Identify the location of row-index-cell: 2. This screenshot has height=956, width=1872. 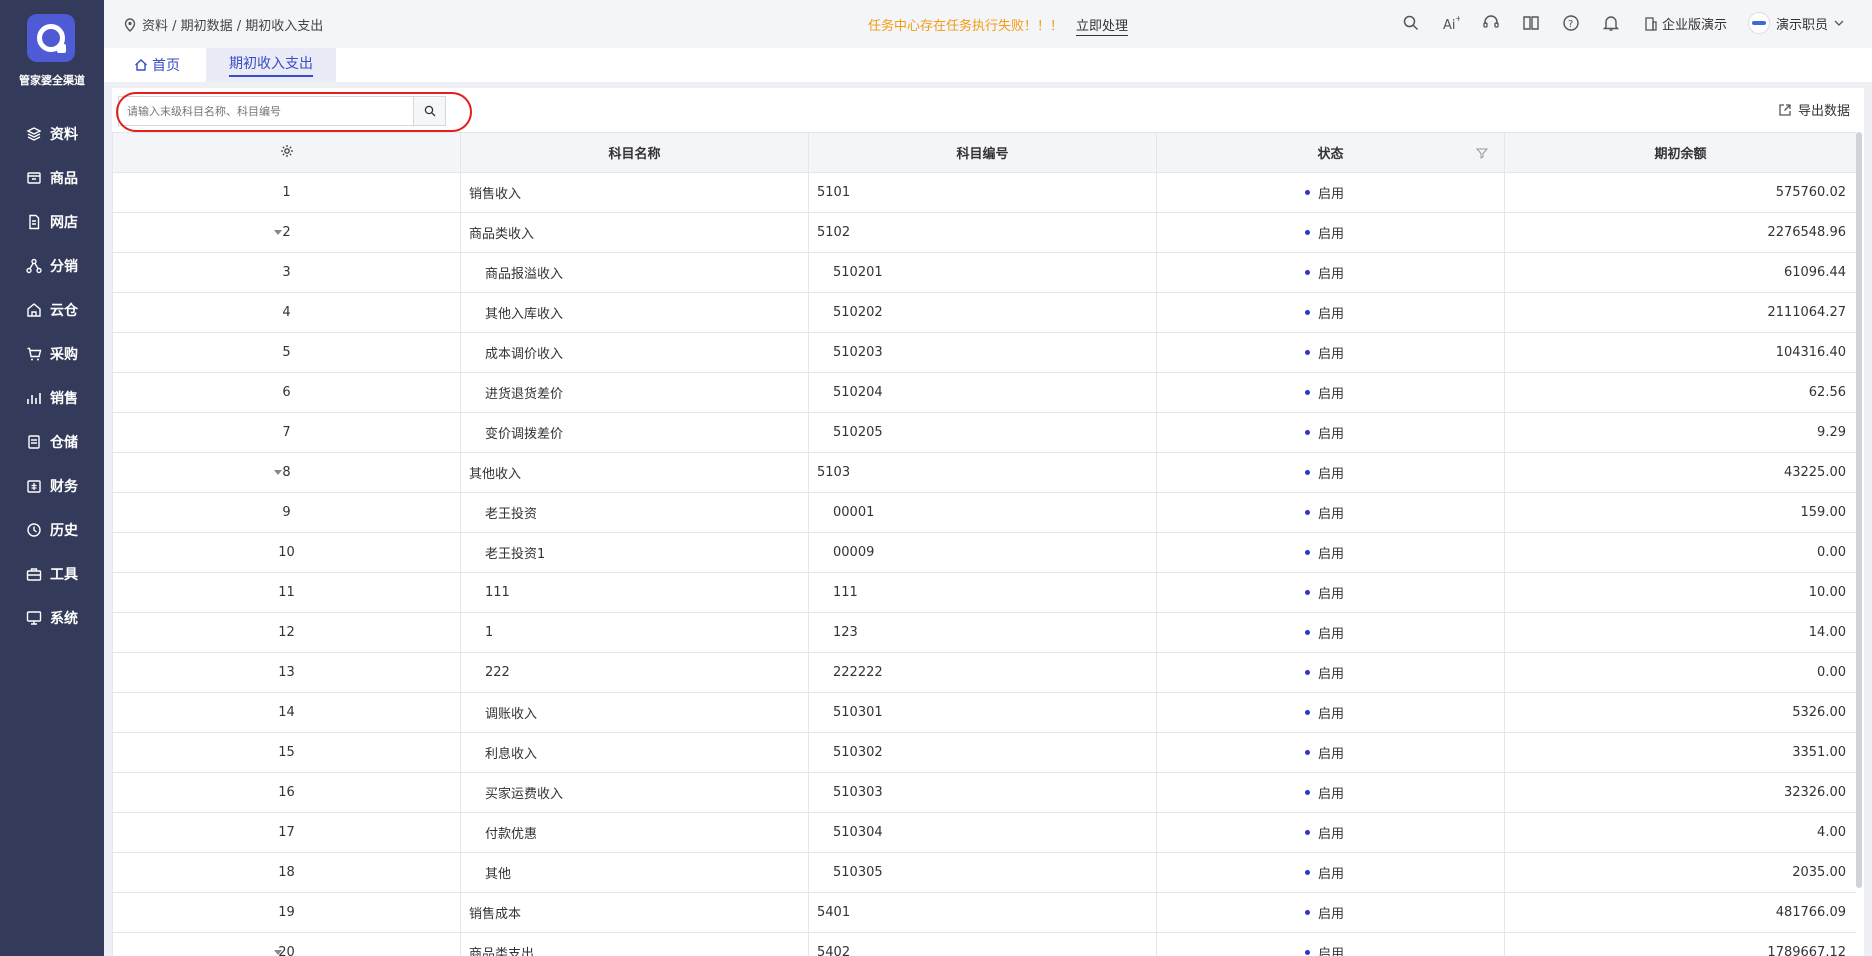
(286, 232).